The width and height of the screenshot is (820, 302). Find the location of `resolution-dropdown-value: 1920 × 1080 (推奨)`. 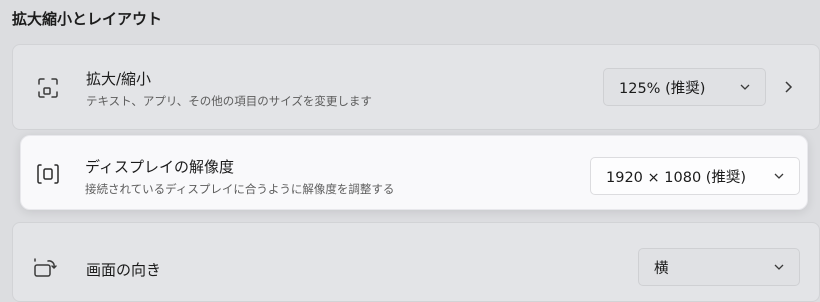

resolution-dropdown-value: 1920 × 1080 (推奨) is located at coordinates (676, 177).